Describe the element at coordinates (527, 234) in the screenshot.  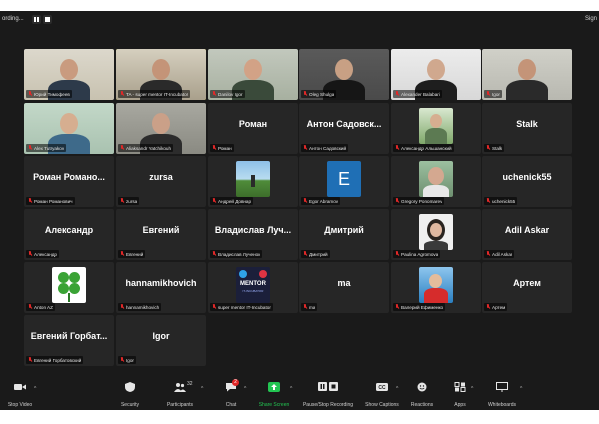
I see `participant-tile: Adil Askar Adil Askar` at that location.